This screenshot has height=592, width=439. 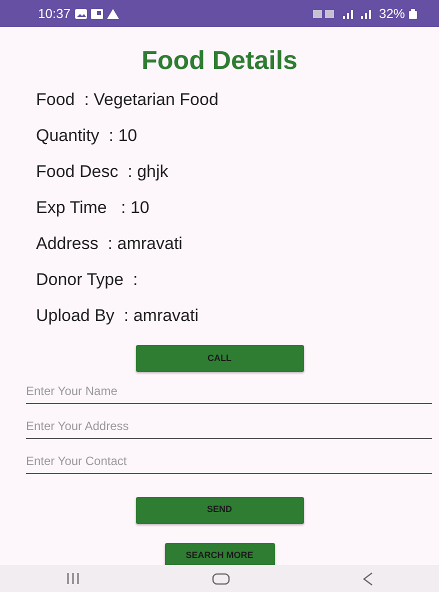 I want to click on send-button: SEND, so click(x=220, y=510).